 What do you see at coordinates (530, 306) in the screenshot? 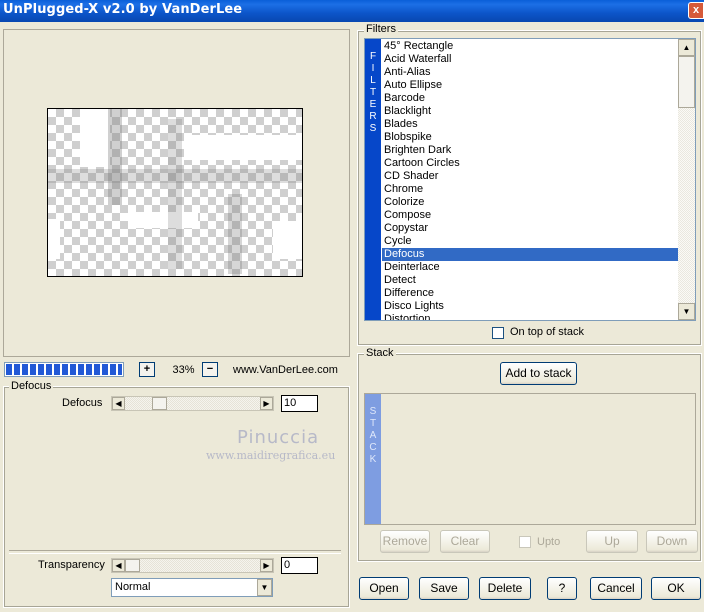
I see `filter-list-item: Disco Lights` at bounding box center [530, 306].